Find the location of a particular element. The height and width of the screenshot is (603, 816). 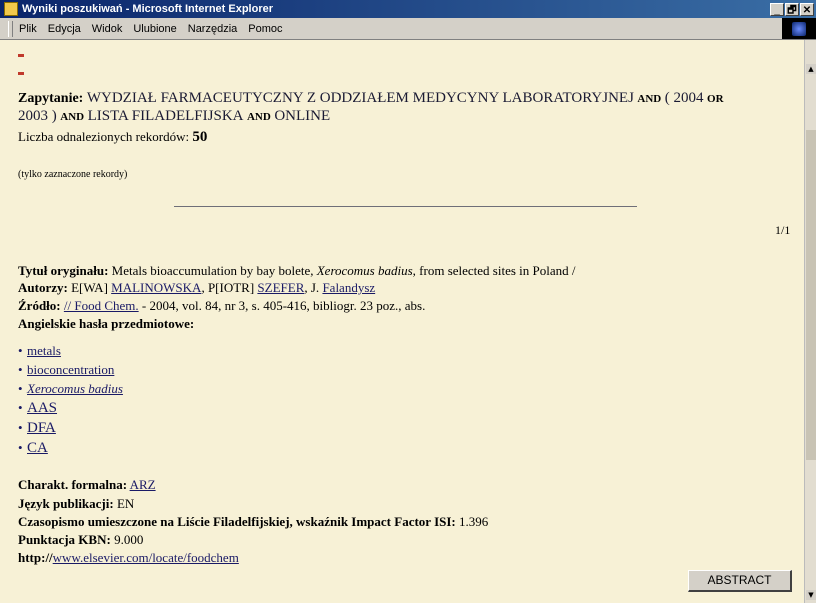

impact-factor-value: 1.396 is located at coordinates (474, 521).